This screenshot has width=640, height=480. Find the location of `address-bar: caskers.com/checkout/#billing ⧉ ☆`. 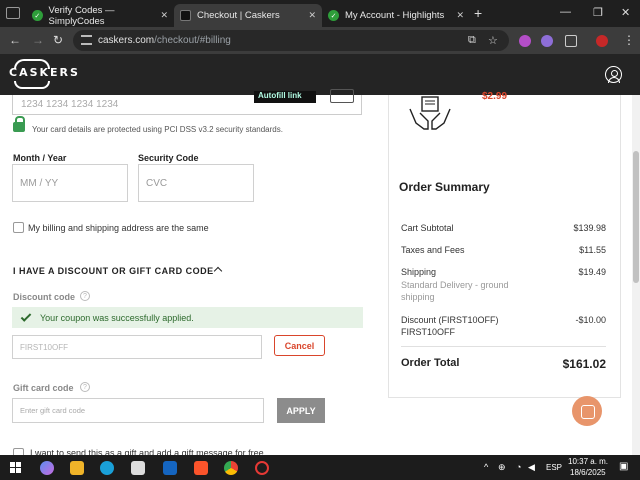

address-bar: caskers.com/checkout/#billing ⧉ ☆ is located at coordinates (291, 40).